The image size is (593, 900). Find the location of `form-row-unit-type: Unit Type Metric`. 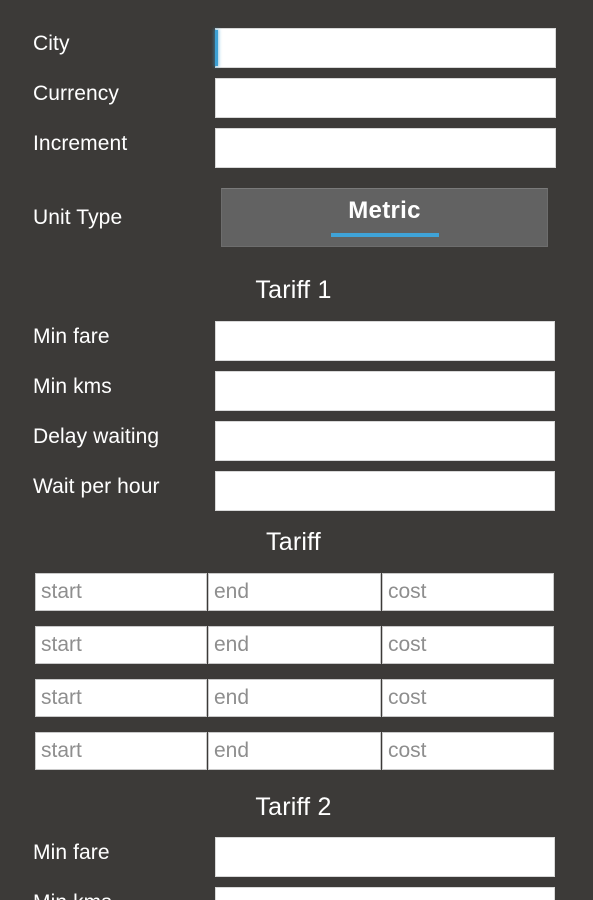

form-row-unit-type: Unit Type Metric is located at coordinates (296, 211).